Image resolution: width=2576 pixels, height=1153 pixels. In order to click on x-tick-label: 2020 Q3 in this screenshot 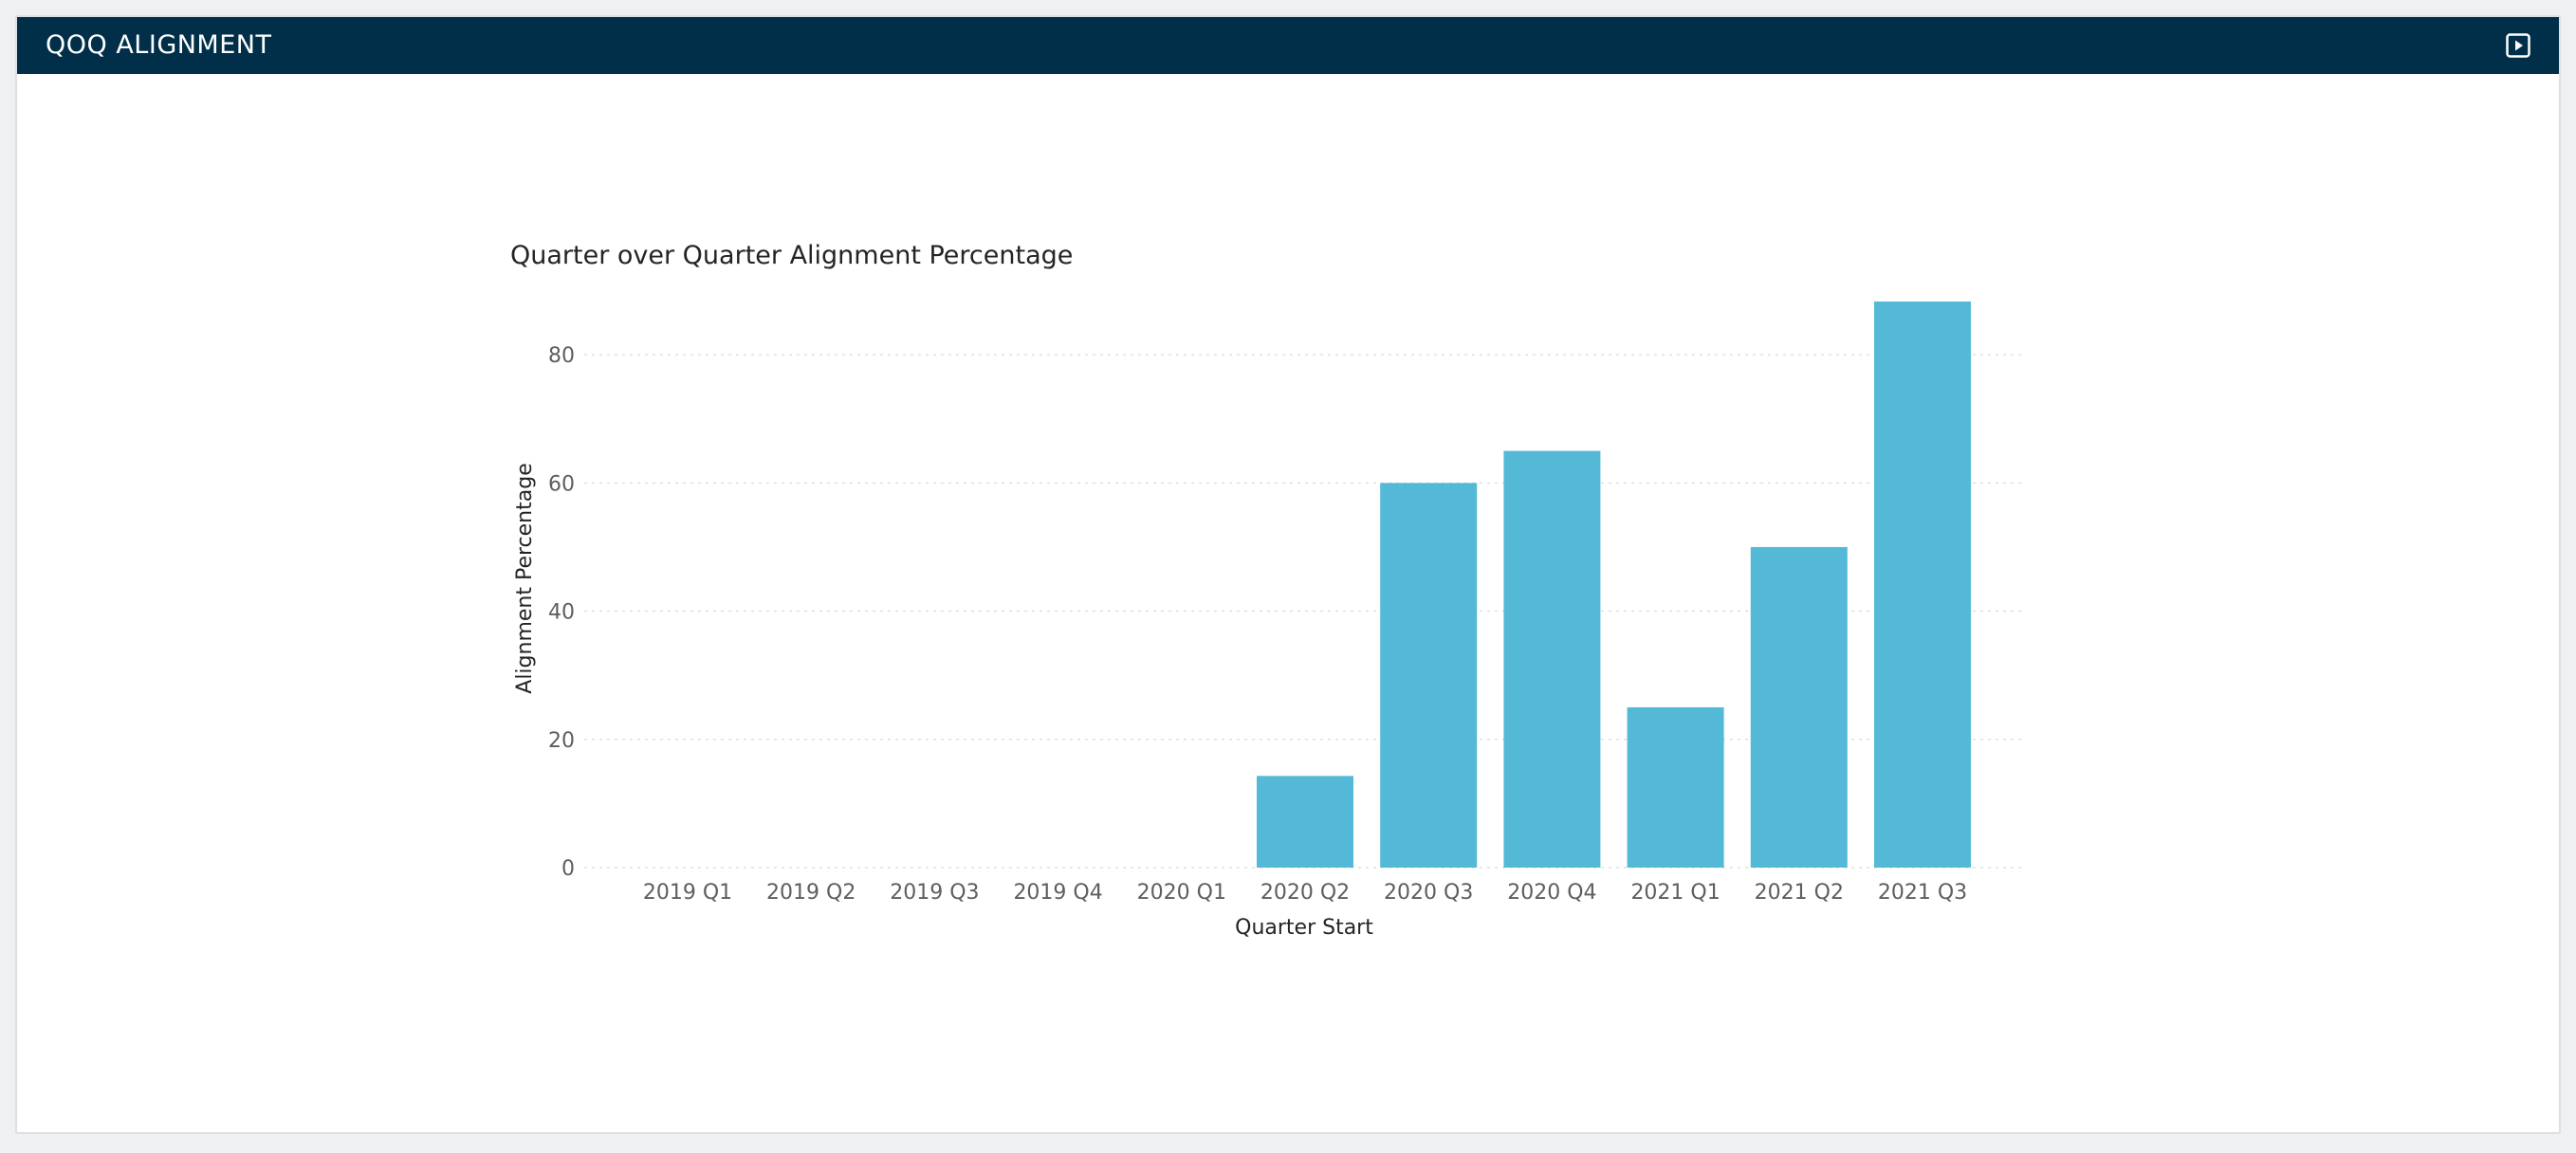, I will do `click(1428, 893)`.